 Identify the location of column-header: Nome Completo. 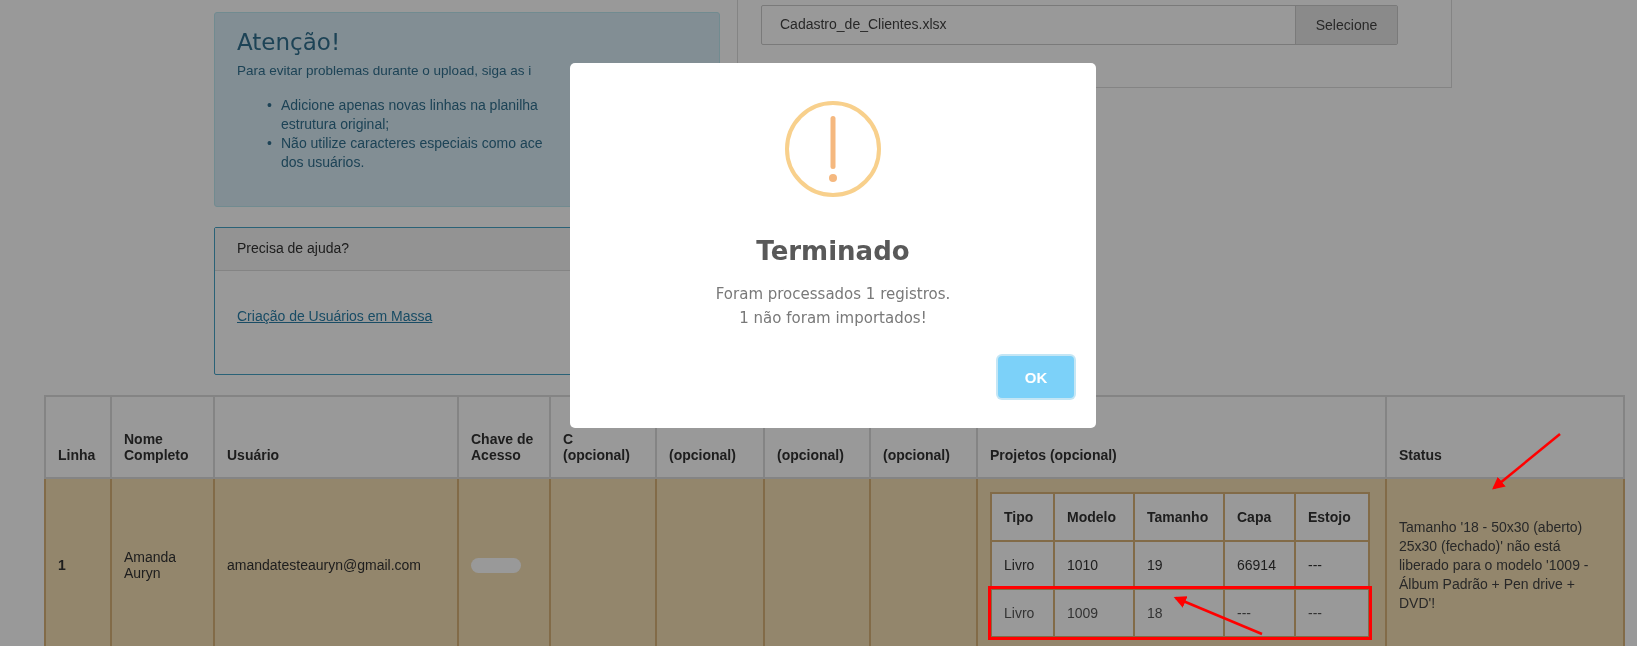
(162, 437).